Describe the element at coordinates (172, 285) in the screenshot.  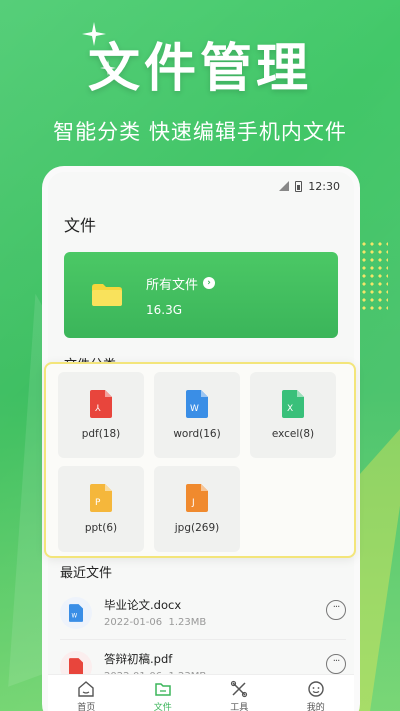
I see `all-files-label: 所有文件` at that location.